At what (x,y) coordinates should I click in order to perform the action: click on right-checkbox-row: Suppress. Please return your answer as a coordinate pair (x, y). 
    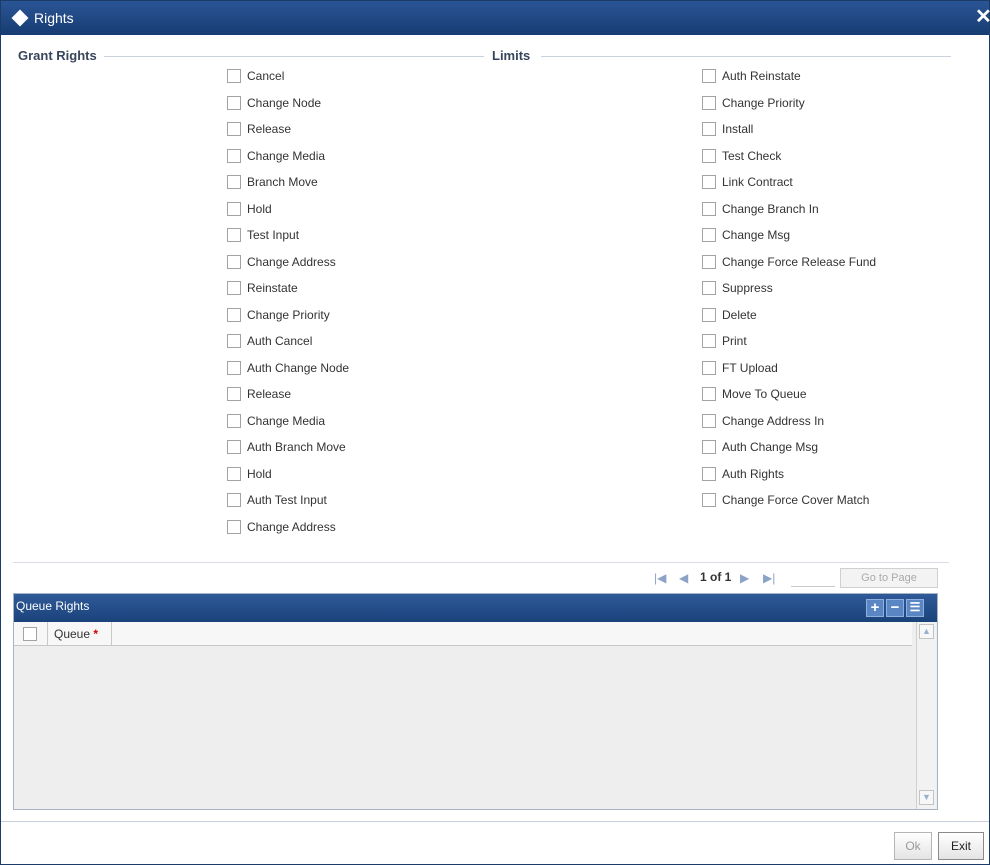
    Looking at the image, I should click on (737, 288).